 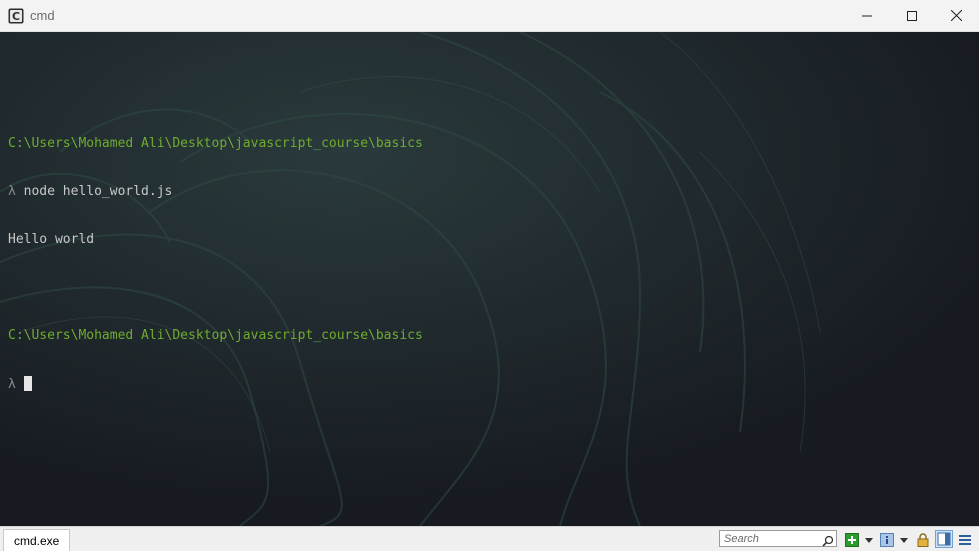 I want to click on minimize-icon, so click(x=866, y=15).